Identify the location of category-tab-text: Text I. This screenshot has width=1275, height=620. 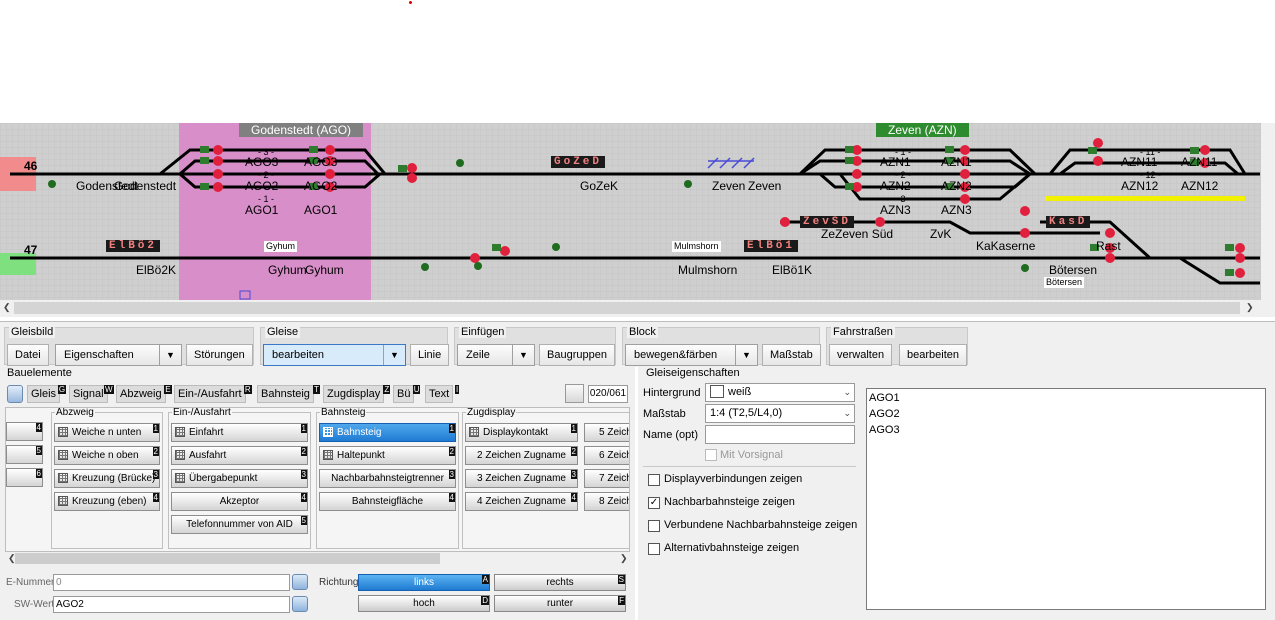
(442, 394).